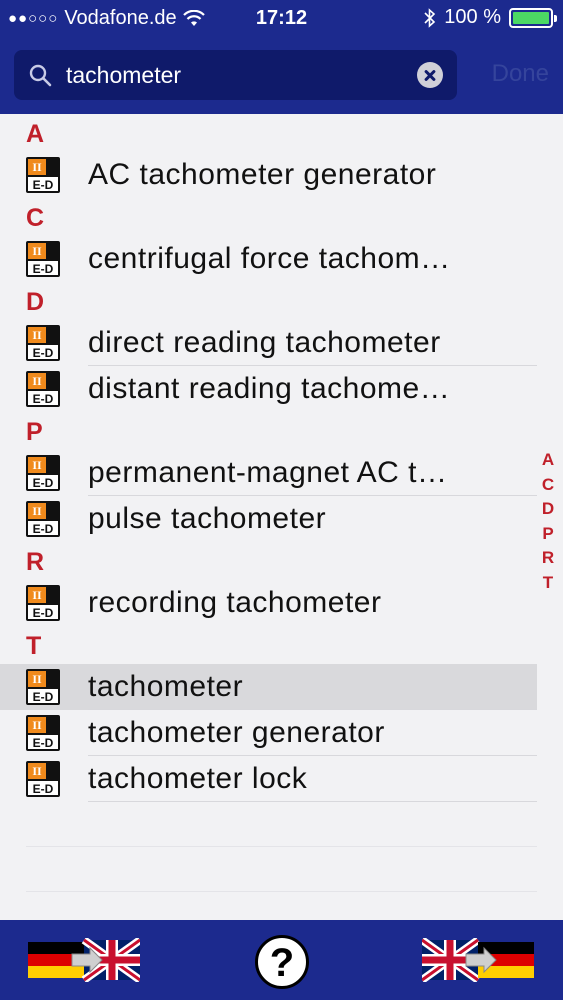 The height and width of the screenshot is (1000, 563). Describe the element at coordinates (166, 686) in the screenshot. I see `list-item-label: tachometer` at that location.